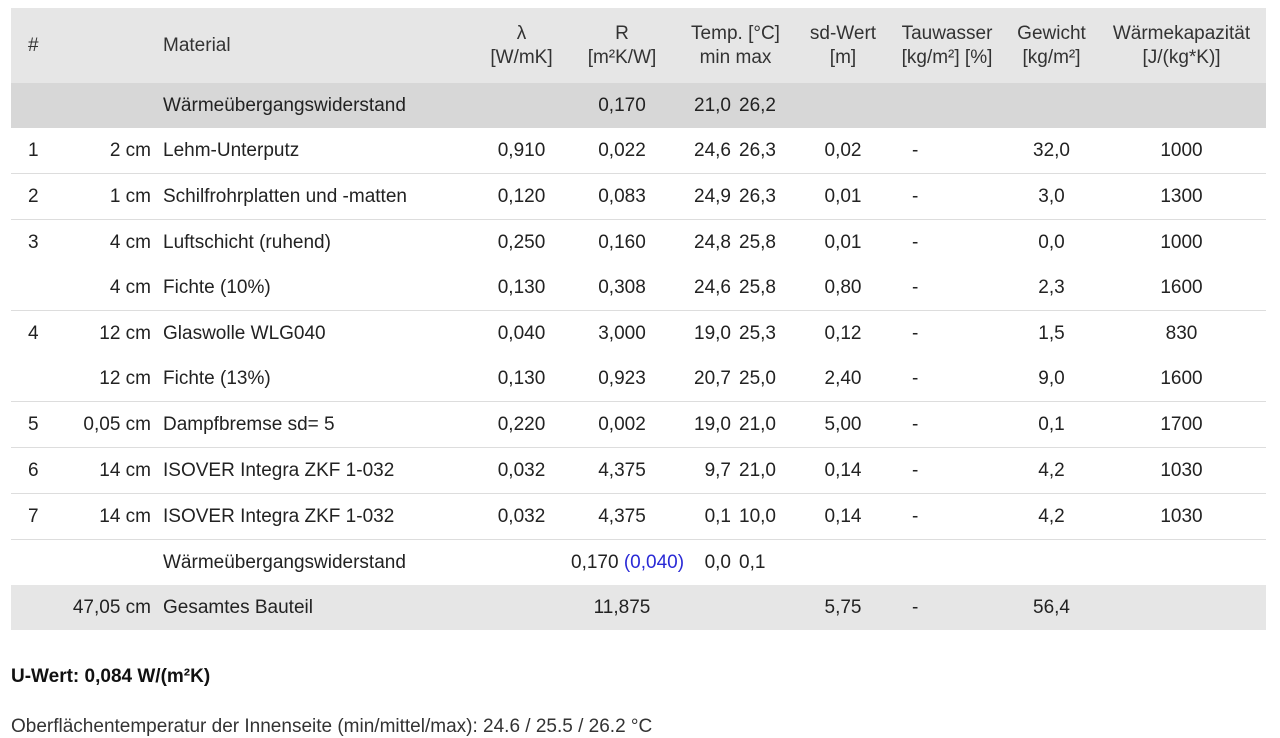  I want to click on row-weight: 2,3, so click(1051, 288).